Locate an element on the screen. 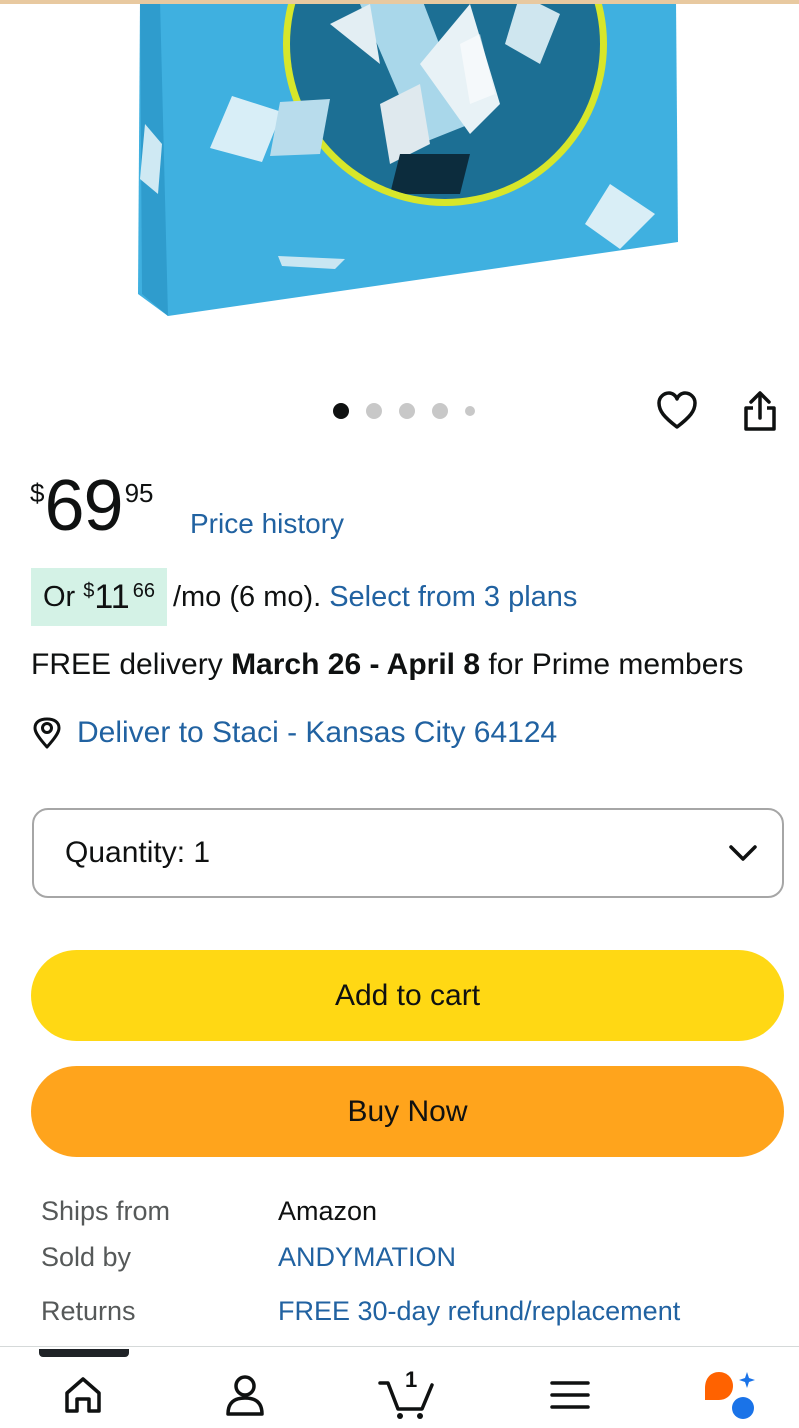 Image resolution: width=799 pixels, height=1428 pixels. installment-whole: 11 is located at coordinates (112, 596).